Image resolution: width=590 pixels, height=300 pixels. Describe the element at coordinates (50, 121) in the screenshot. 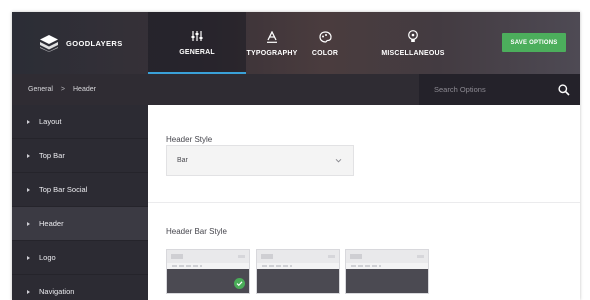

I see `sidebar-item-label: Layout` at that location.